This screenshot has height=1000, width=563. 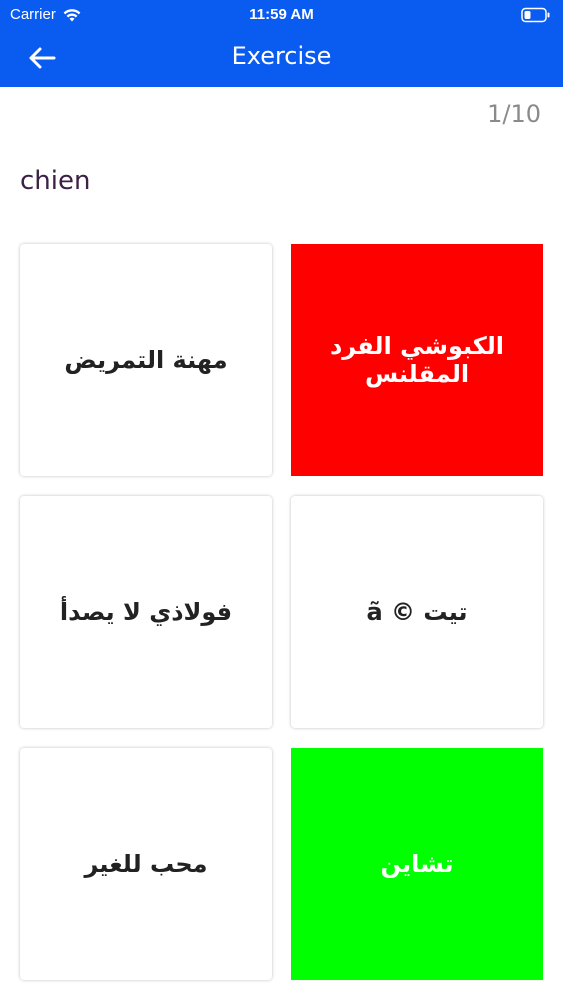 I want to click on question-word: chien, so click(x=55, y=181).